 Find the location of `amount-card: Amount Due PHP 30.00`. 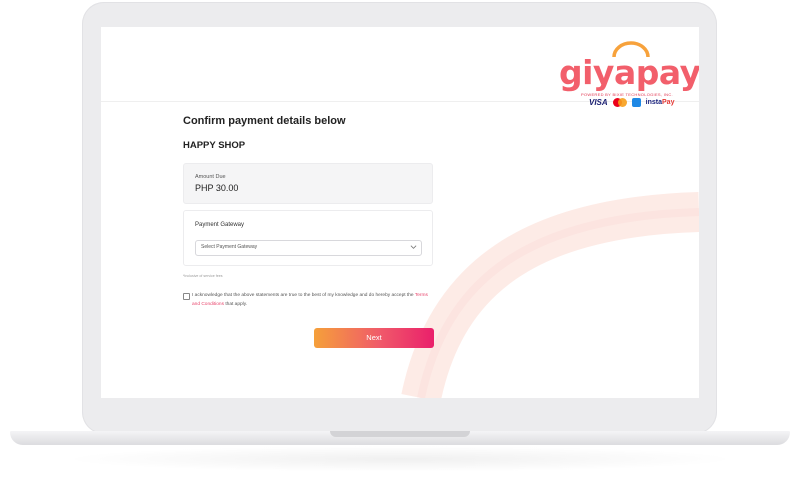

amount-card: Amount Due PHP 30.00 is located at coordinates (308, 183).